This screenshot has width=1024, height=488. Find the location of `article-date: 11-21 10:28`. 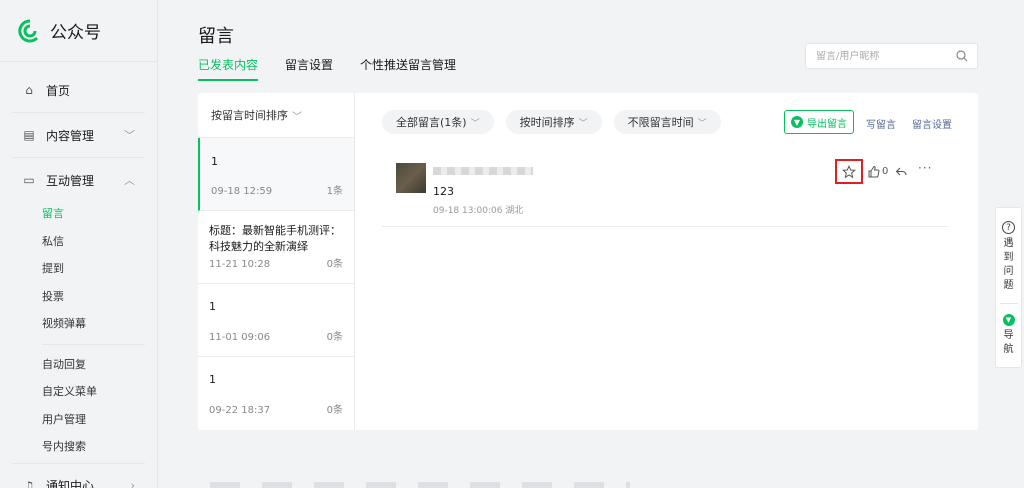

article-date: 11-21 10:28 is located at coordinates (240, 264).